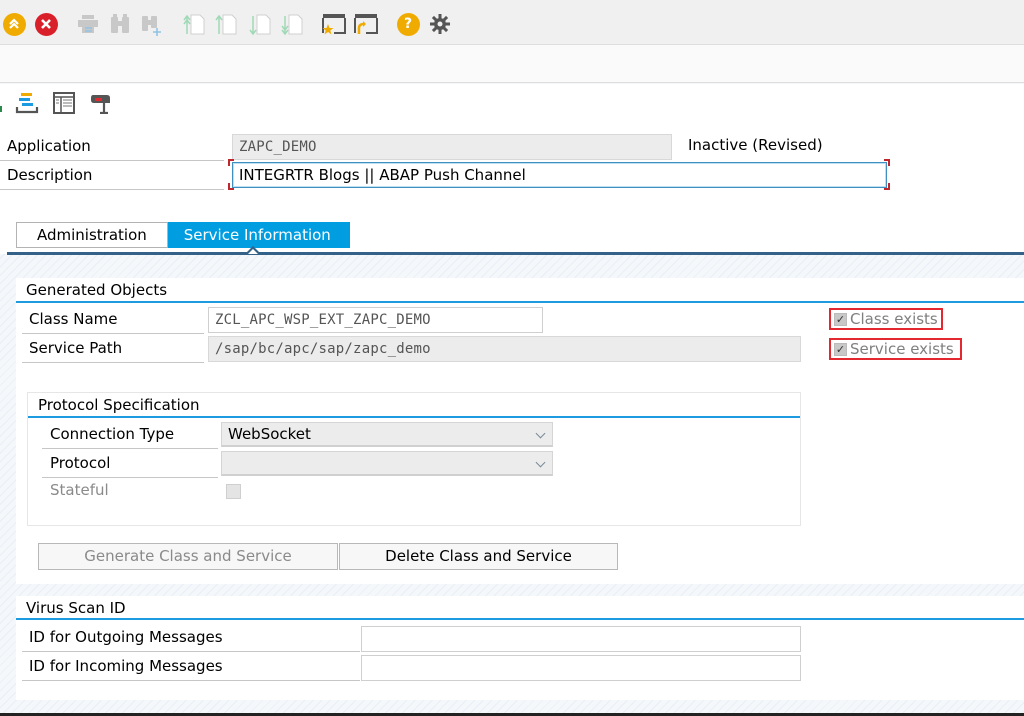 This screenshot has height=716, width=1024. I want to click on service-path-field: /sap/bc/apc/sap/zapc_demo, so click(504, 349).